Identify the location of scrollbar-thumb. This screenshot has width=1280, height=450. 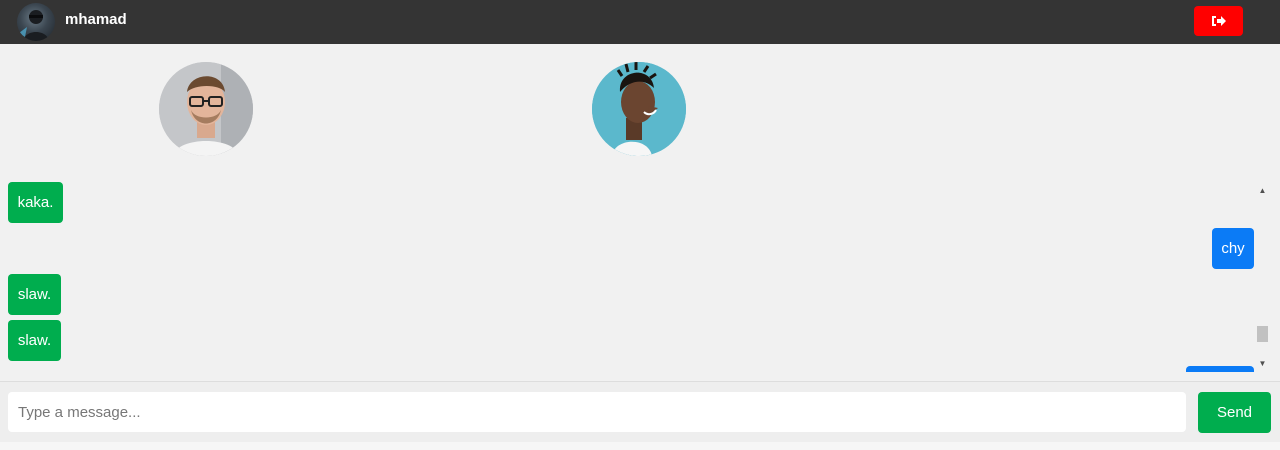
(1262, 334).